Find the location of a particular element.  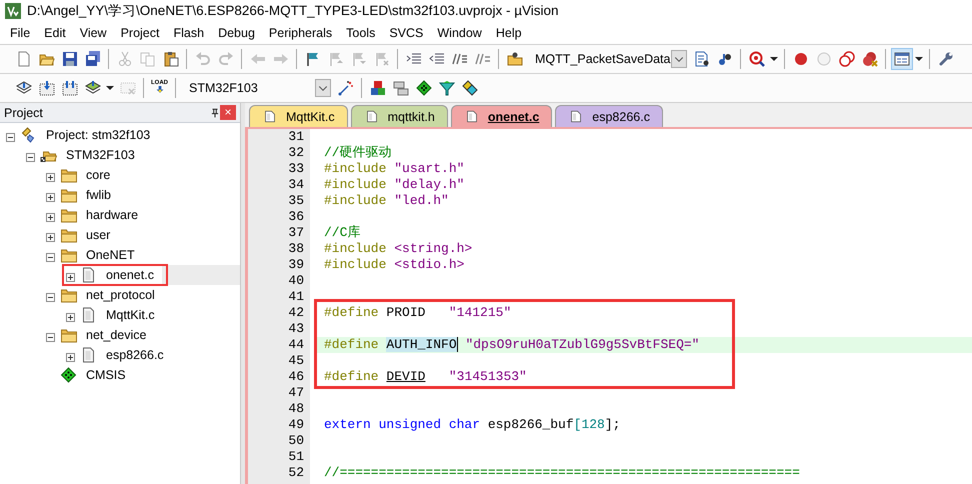

menu-item: File is located at coordinates (20, 33).